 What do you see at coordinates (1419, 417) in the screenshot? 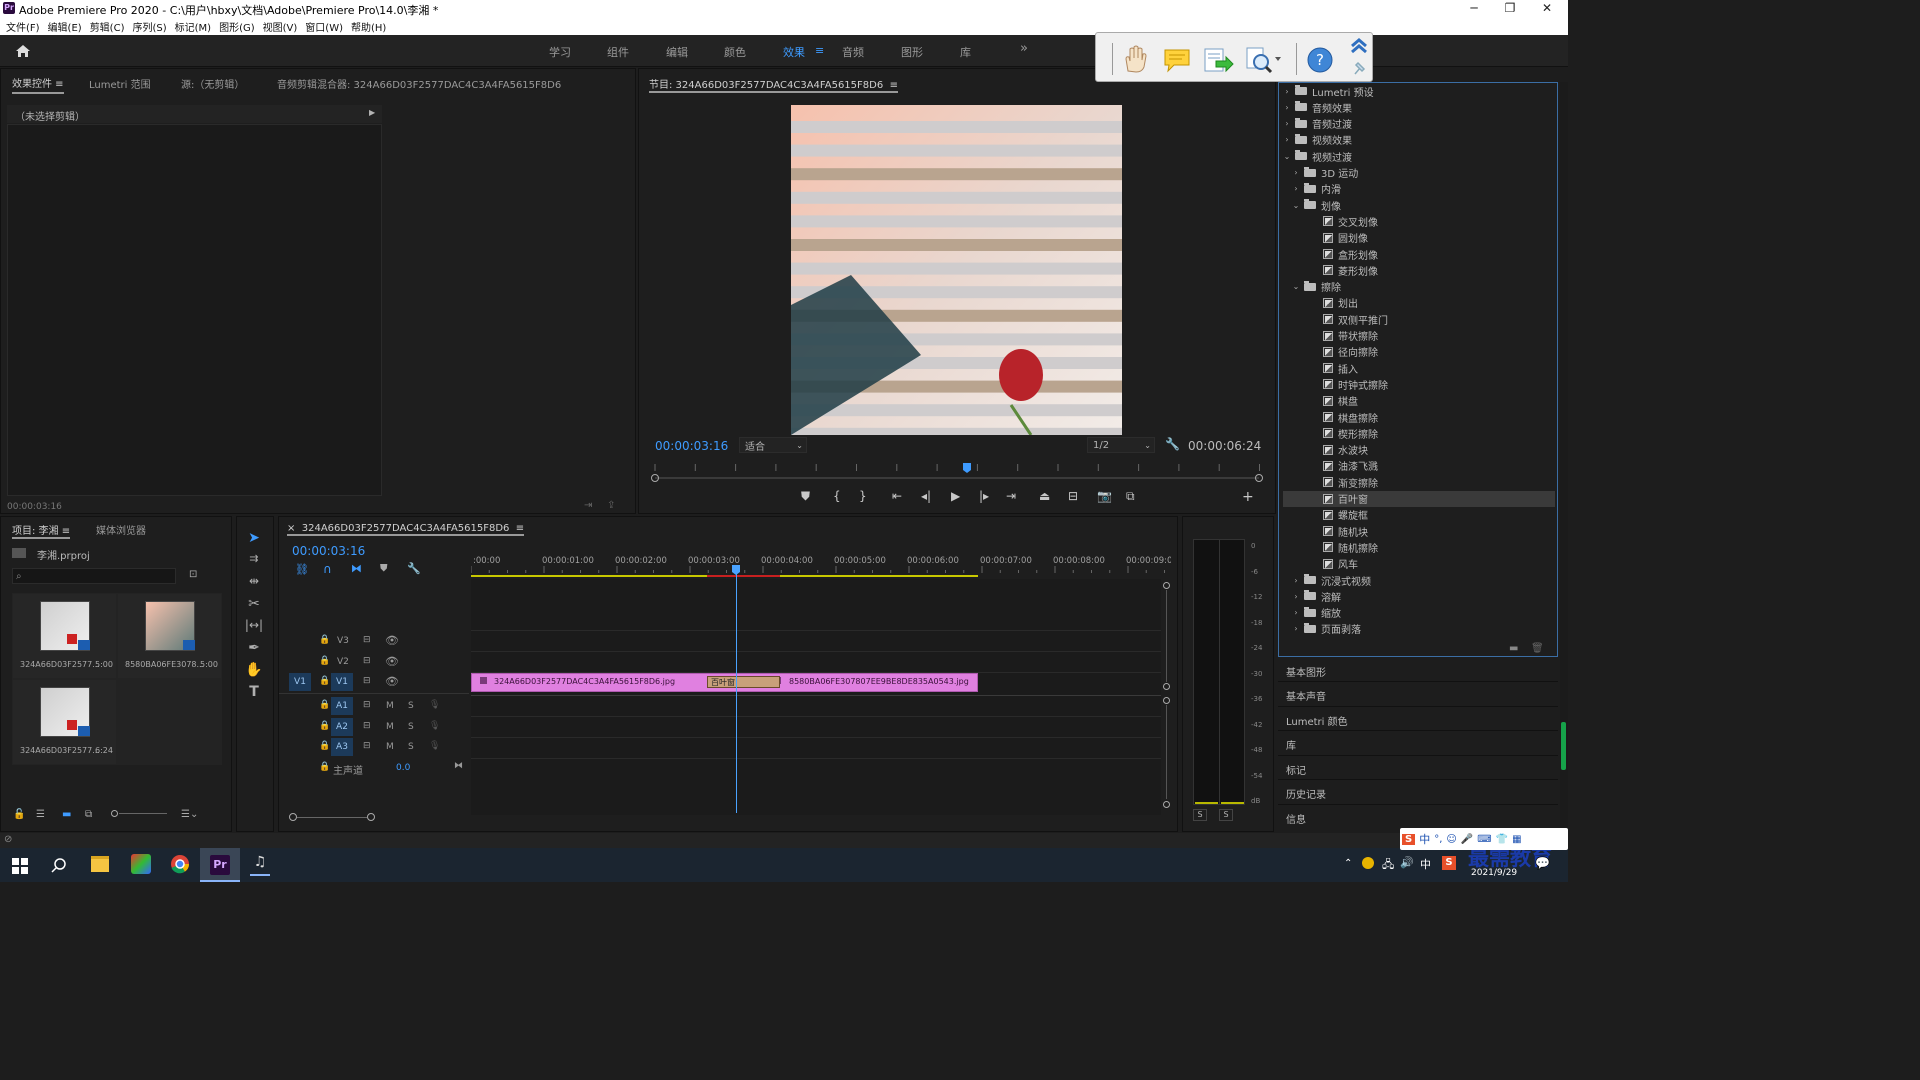
I see `effect-item: 棋盘擦除` at bounding box center [1419, 417].